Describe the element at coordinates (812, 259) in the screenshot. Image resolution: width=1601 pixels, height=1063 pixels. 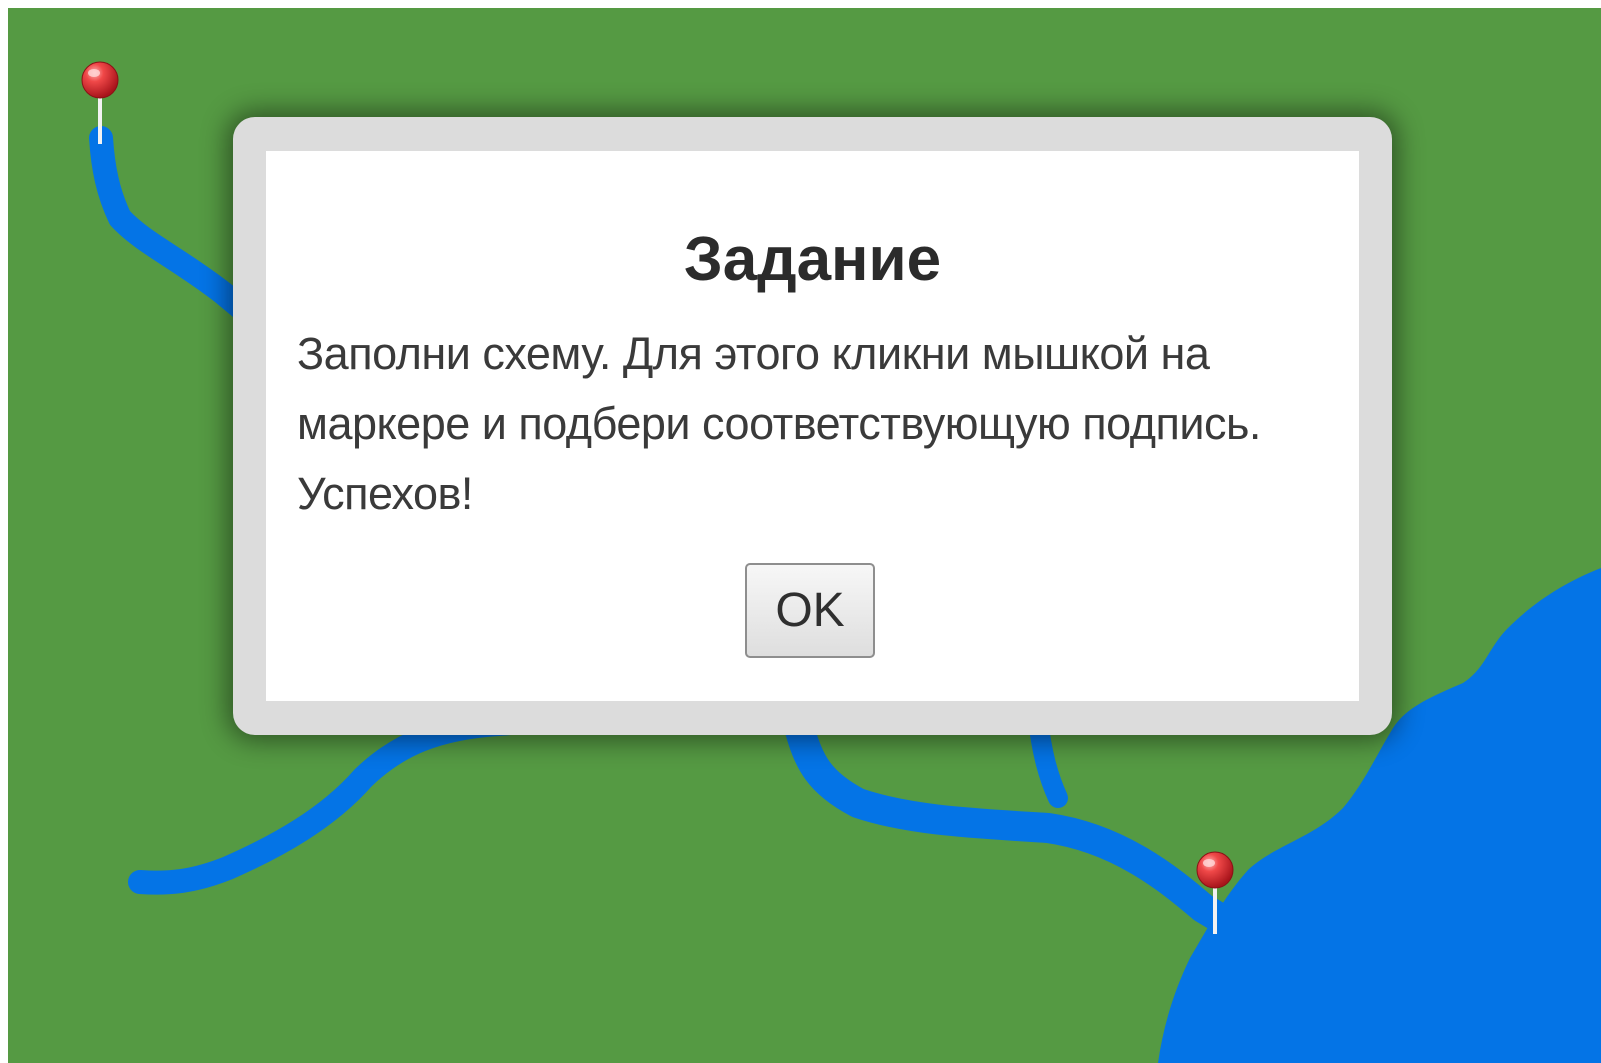
I see `dialog-title: Задание` at that location.